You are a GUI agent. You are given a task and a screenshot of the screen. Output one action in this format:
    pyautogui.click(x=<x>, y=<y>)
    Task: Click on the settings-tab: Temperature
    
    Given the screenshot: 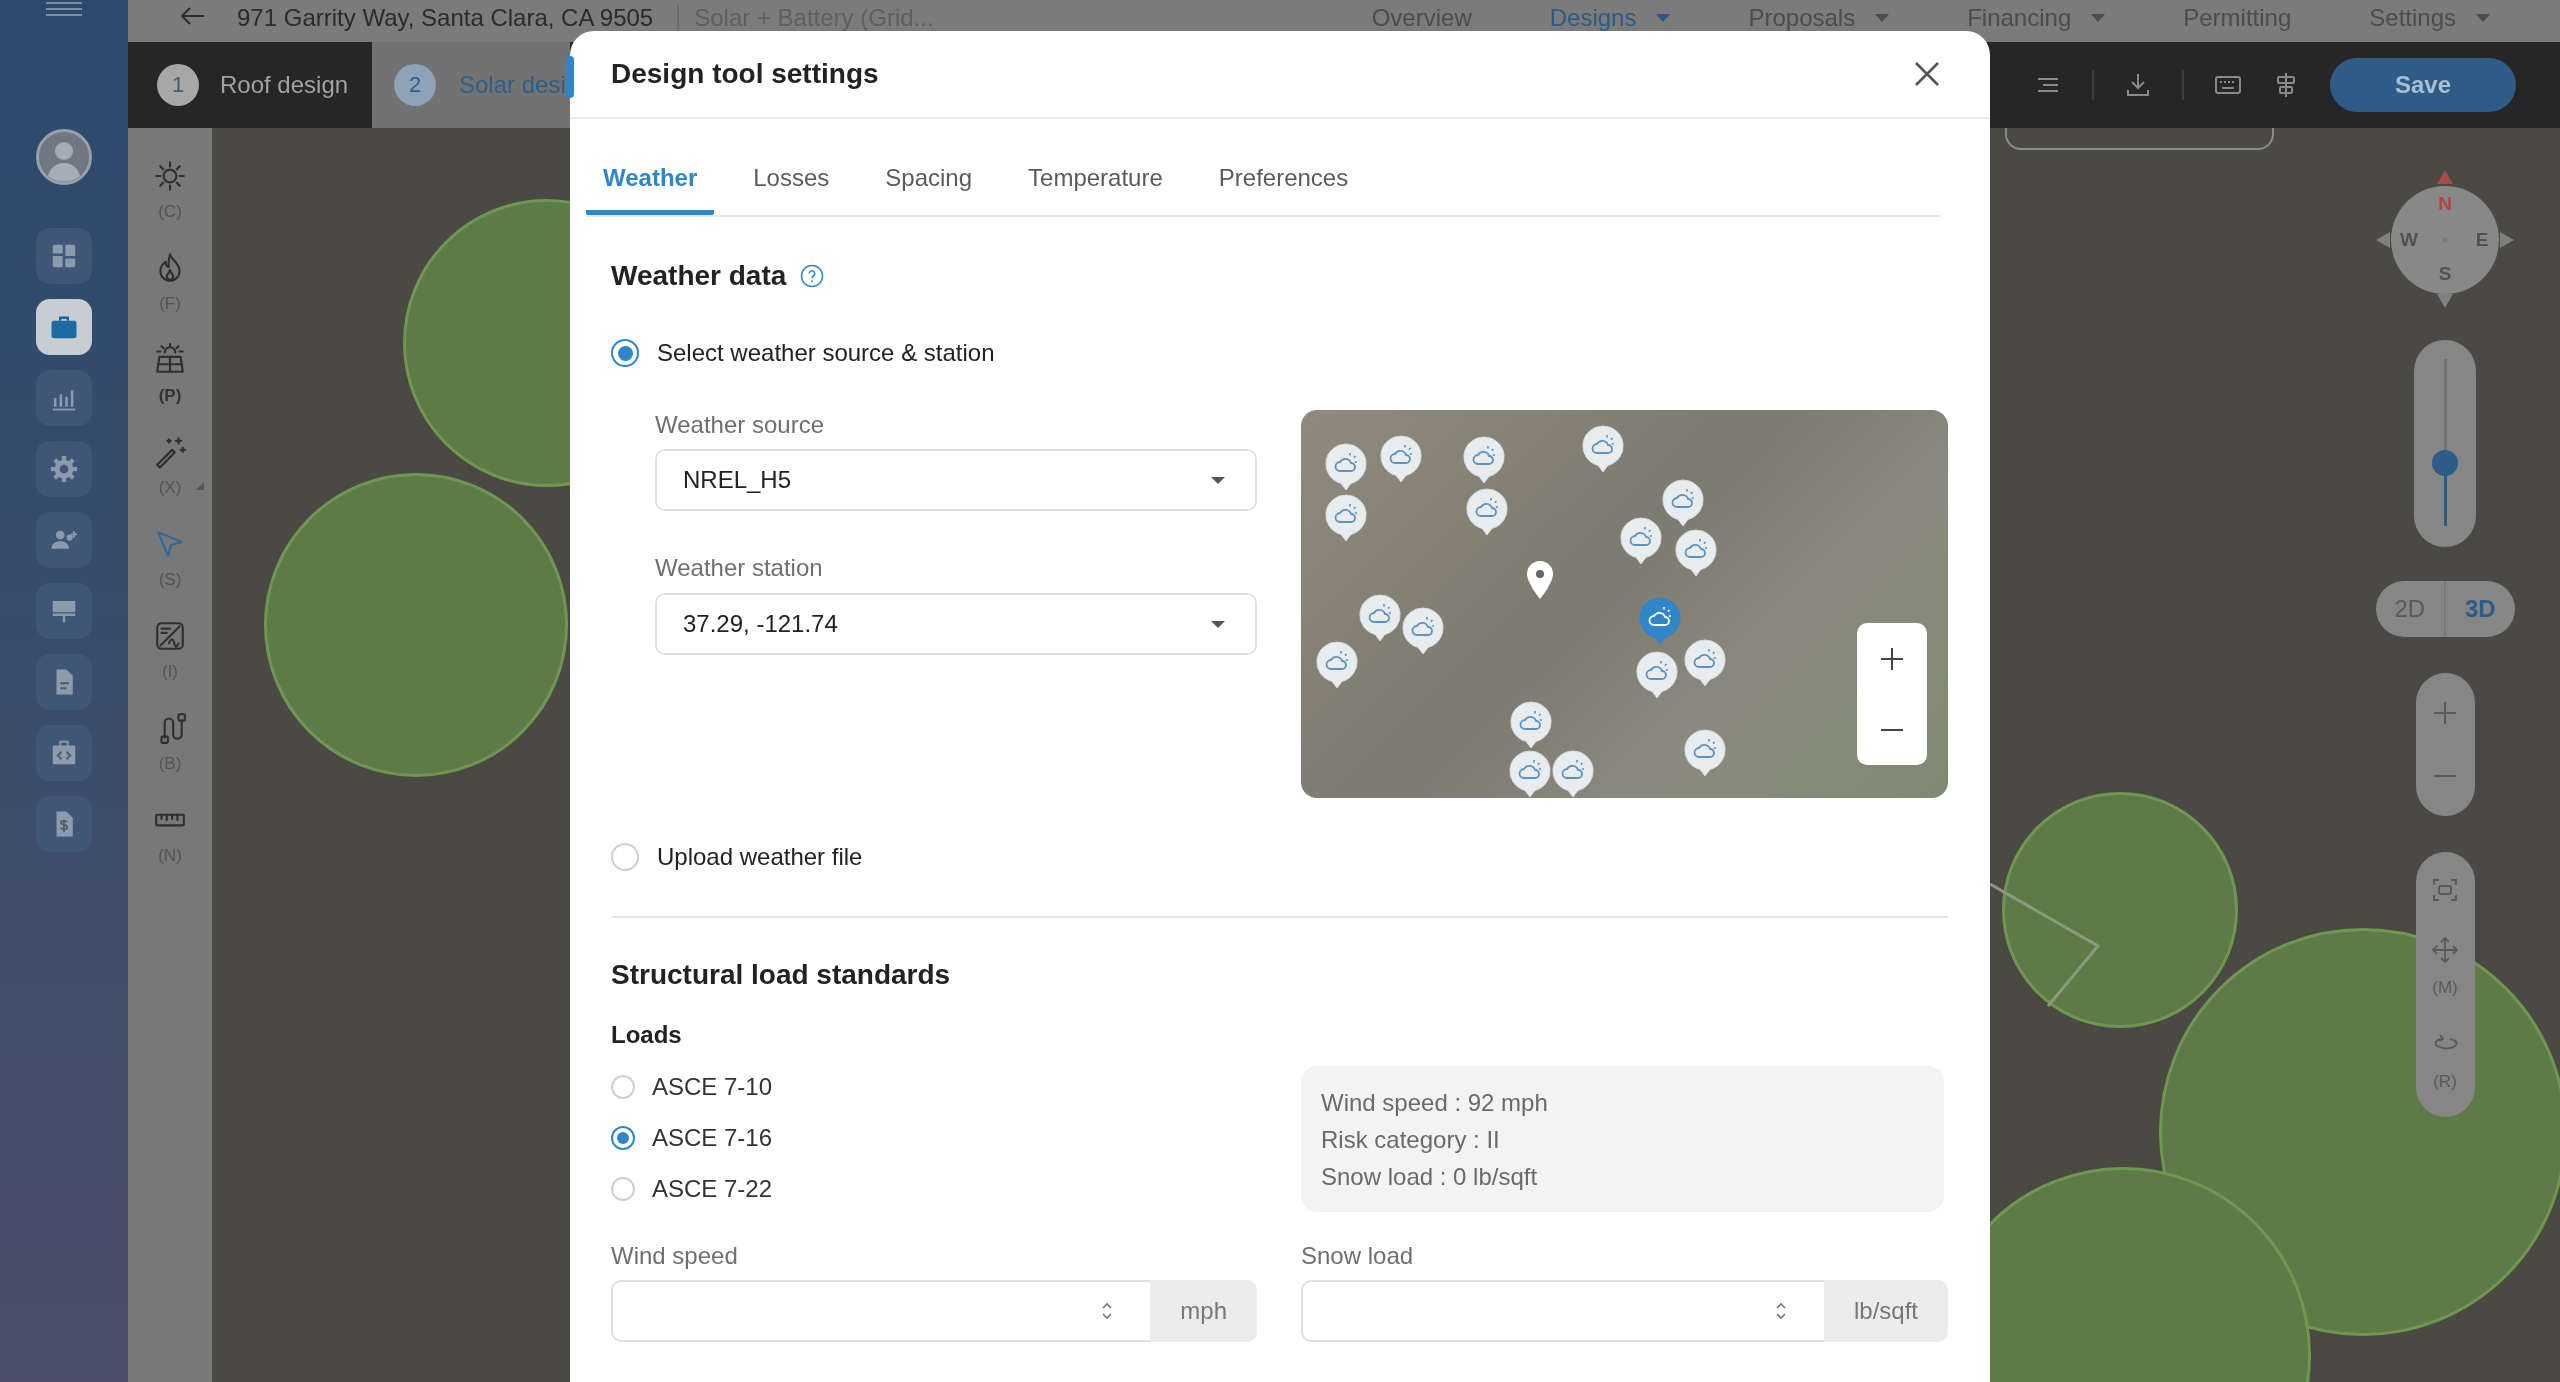 What is the action you would take?
    pyautogui.click(x=1095, y=180)
    